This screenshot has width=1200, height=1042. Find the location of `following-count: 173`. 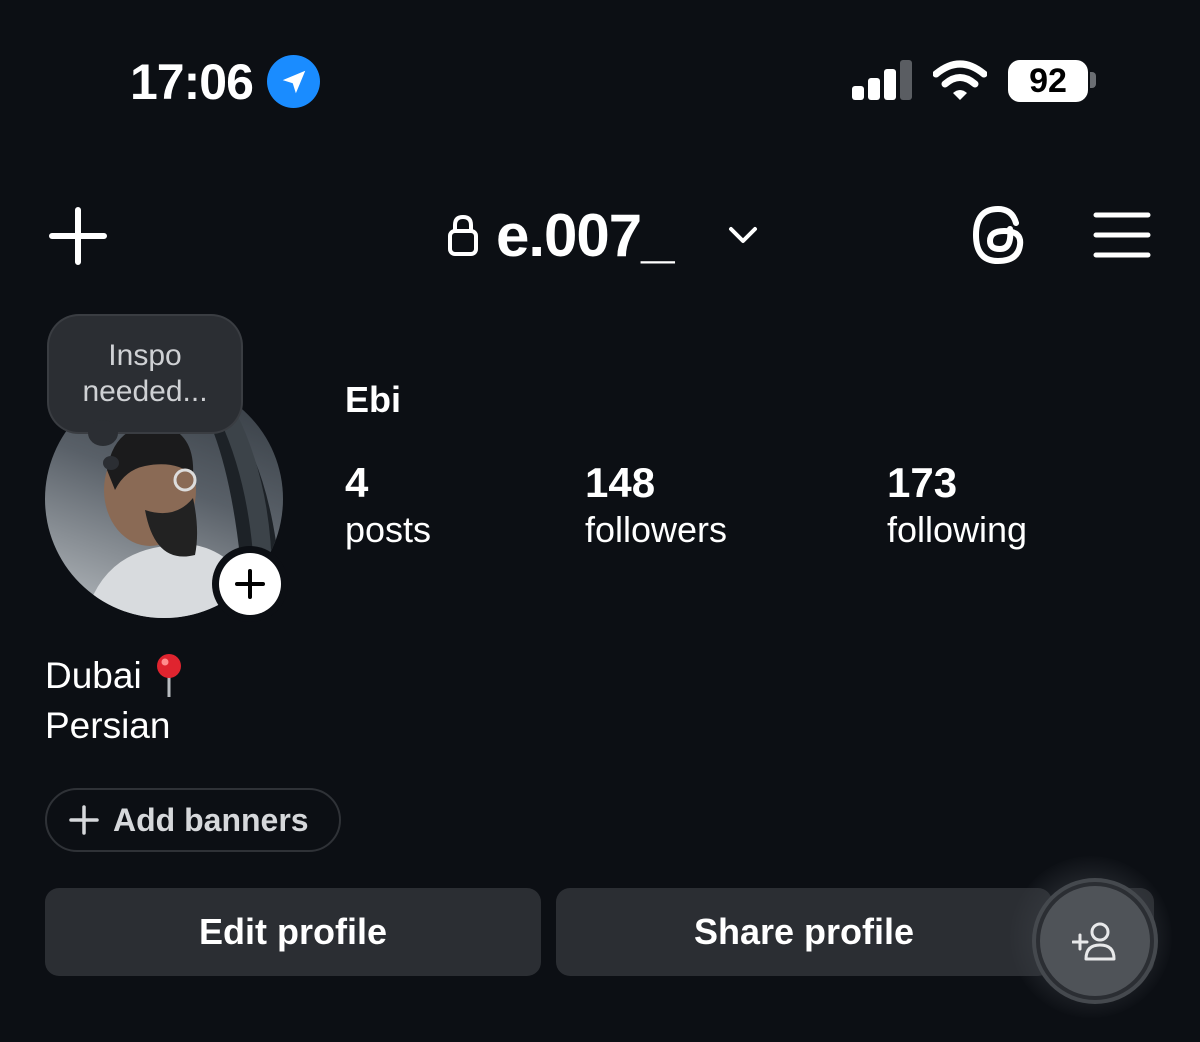

following-count: 173 is located at coordinates (922, 482).